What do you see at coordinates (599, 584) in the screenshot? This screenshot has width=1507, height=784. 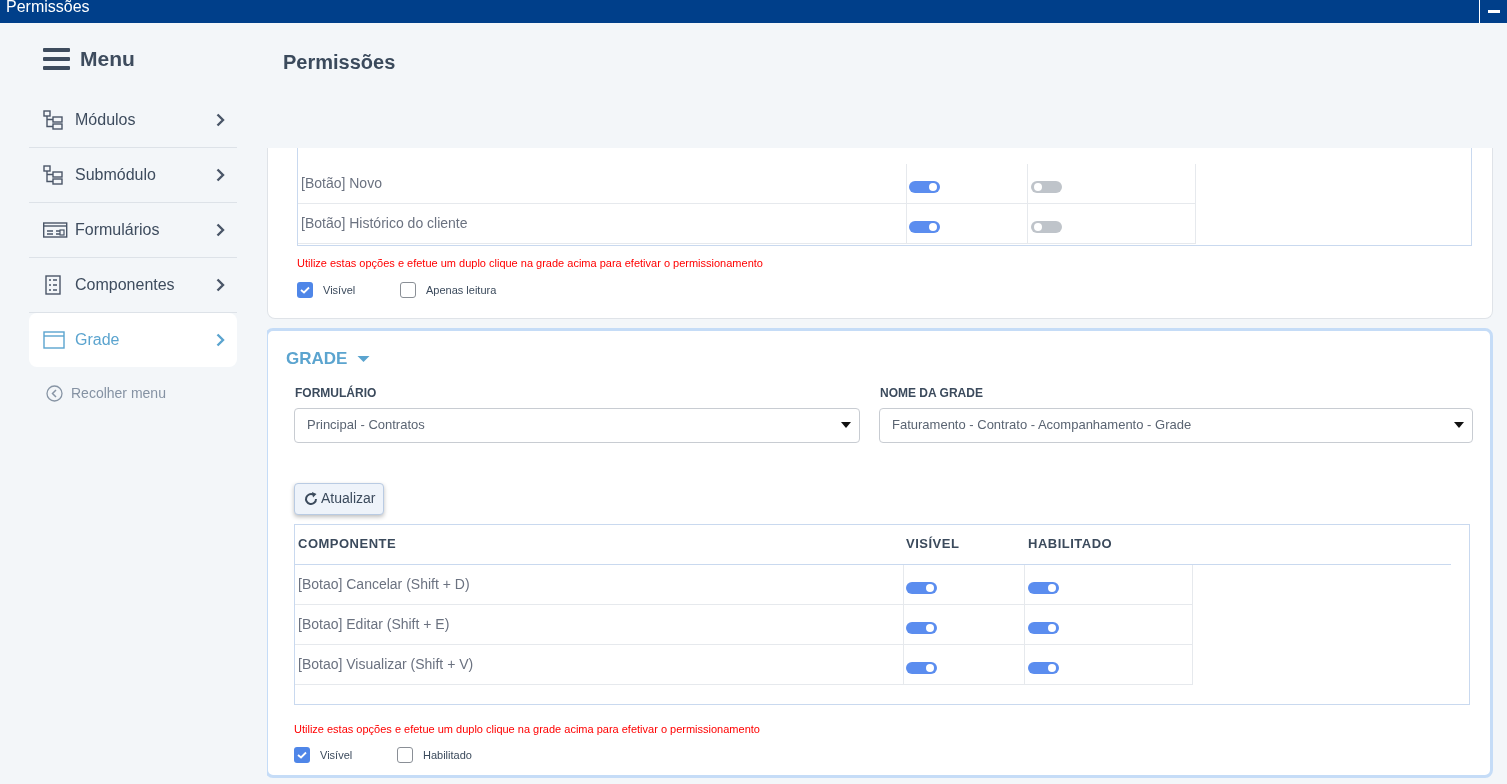 I see `table-cell: [Botao] Cancelar (Shift + D)` at bounding box center [599, 584].